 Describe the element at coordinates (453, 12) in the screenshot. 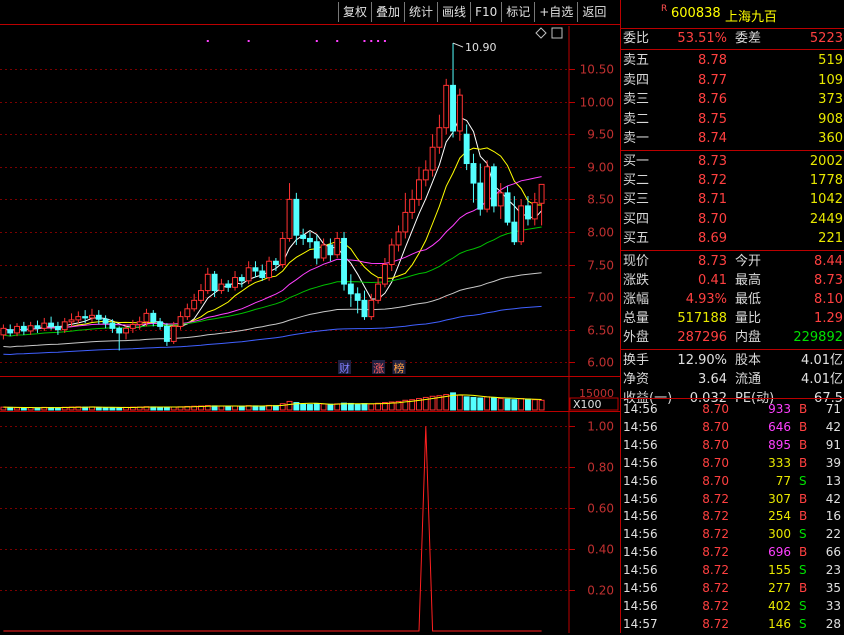

I see `toolbar-button: 画线` at that location.